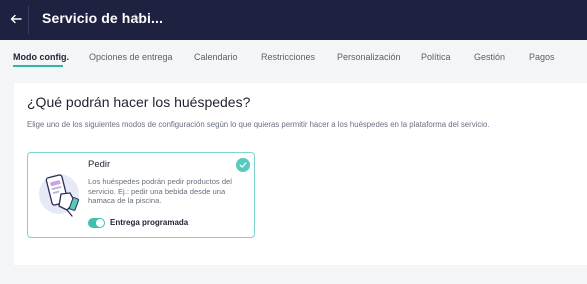 This screenshot has height=284, width=587. I want to click on active-tab-indicator, so click(38, 66).